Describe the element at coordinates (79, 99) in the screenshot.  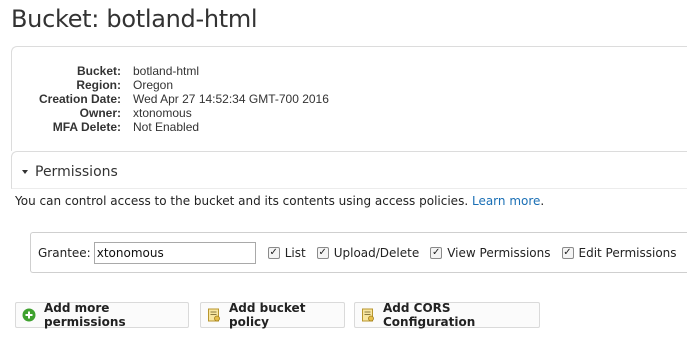
I see `property-key: Creation Date:` at that location.